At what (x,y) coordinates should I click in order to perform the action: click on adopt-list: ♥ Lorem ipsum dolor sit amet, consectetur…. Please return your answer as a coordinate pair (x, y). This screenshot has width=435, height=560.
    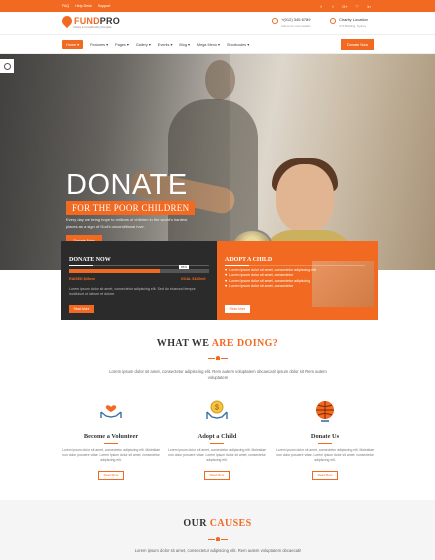
    Looking at the image, I should click on (299, 279).